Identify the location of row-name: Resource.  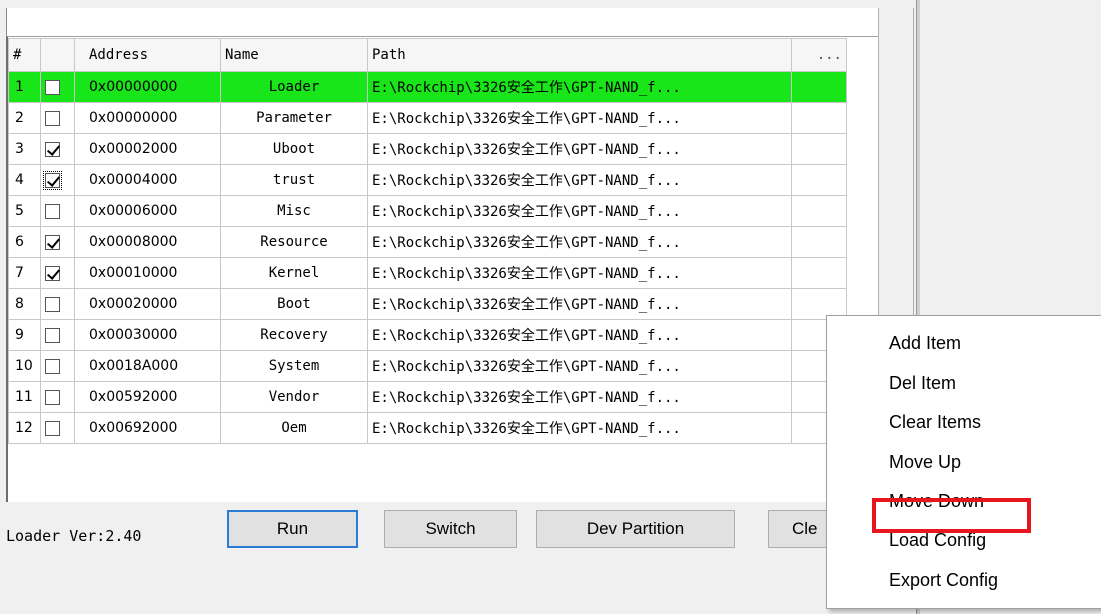
(294, 242).